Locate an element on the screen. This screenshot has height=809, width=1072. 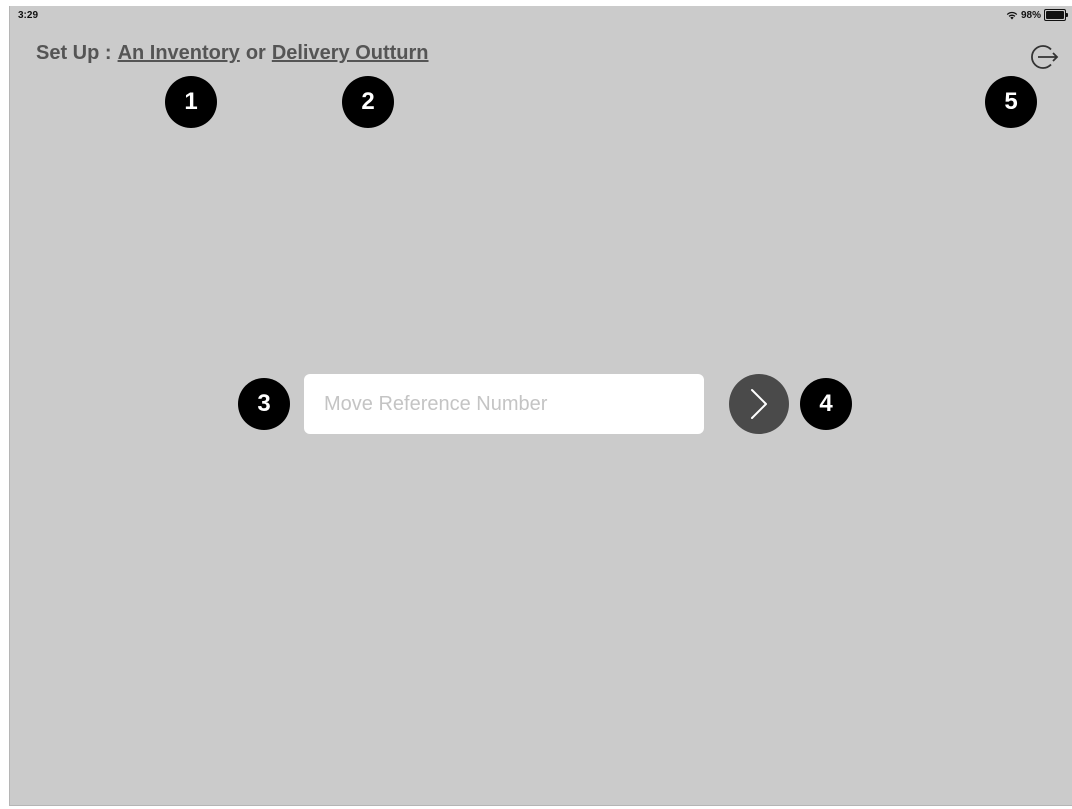
submit-button is located at coordinates (759, 404).